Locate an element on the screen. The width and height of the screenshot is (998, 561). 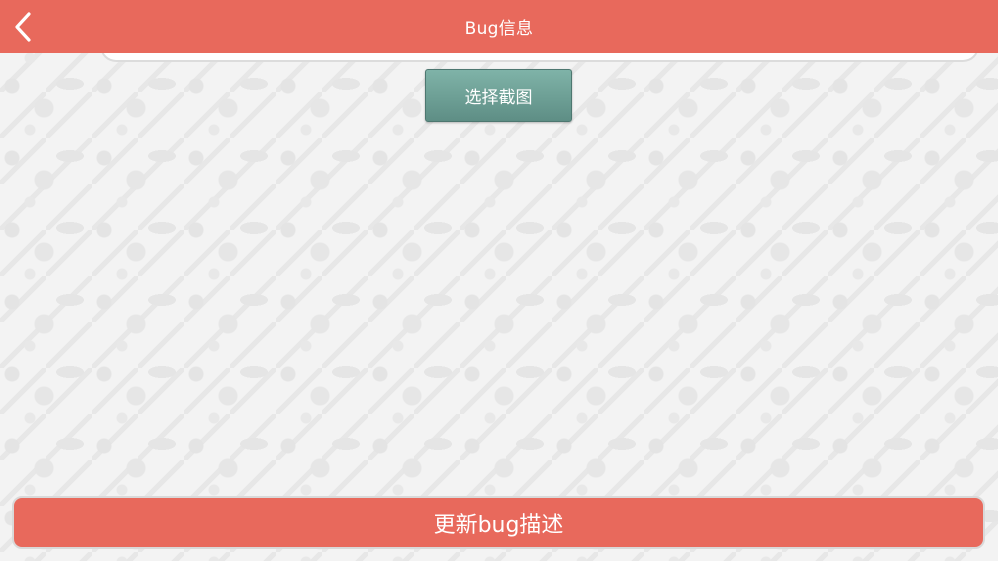
chevron-left-icon is located at coordinates (23, 27).